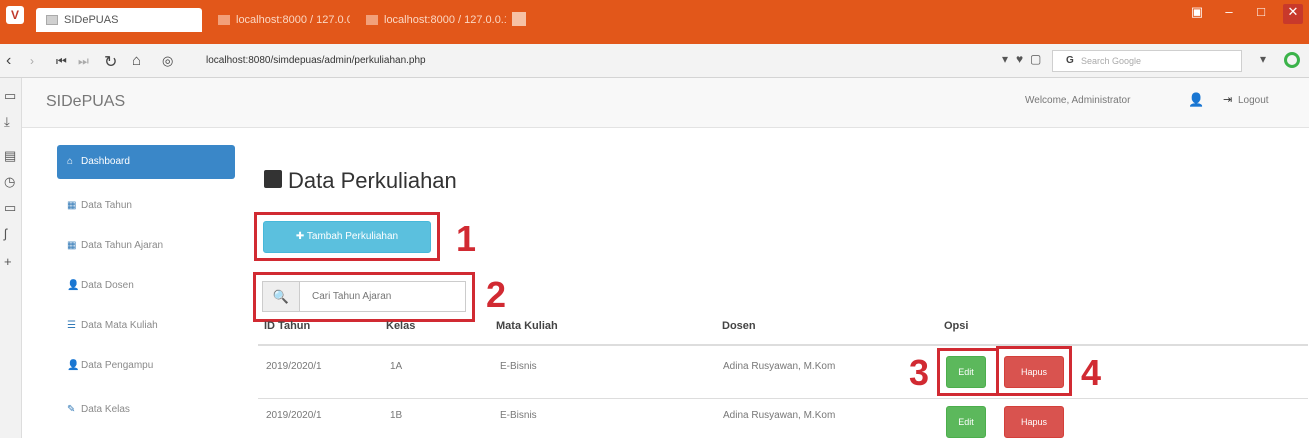 The height and width of the screenshot is (438, 1309). What do you see at coordinates (783, 345) in the screenshot?
I see `table-header-divider` at bounding box center [783, 345].